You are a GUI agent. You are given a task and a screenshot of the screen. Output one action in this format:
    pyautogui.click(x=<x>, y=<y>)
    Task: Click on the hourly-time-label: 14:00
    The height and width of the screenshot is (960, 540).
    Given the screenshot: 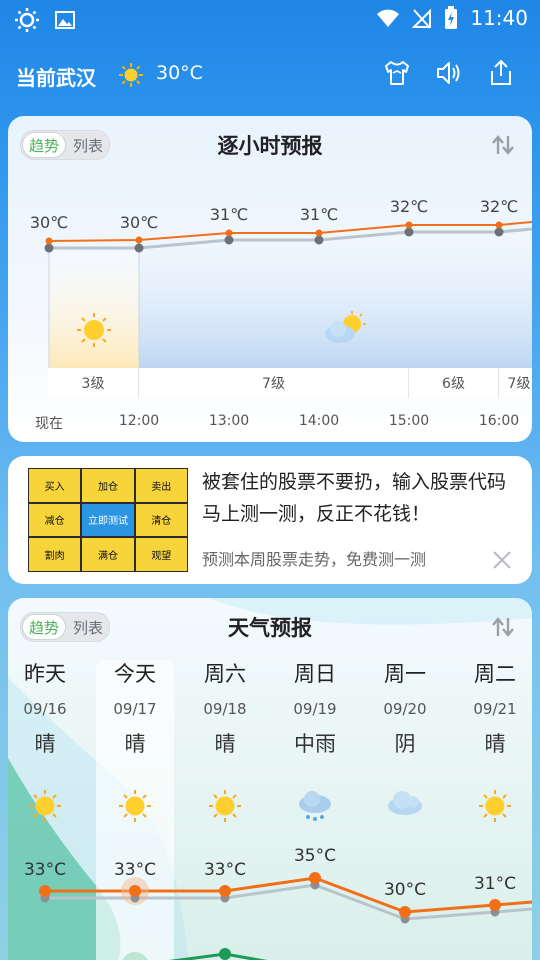 What is the action you would take?
    pyautogui.click(x=319, y=421)
    